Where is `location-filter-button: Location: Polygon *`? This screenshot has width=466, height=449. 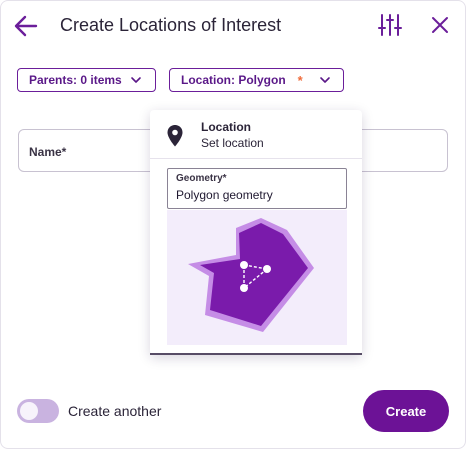
location-filter-button: Location: Polygon * is located at coordinates (256, 80).